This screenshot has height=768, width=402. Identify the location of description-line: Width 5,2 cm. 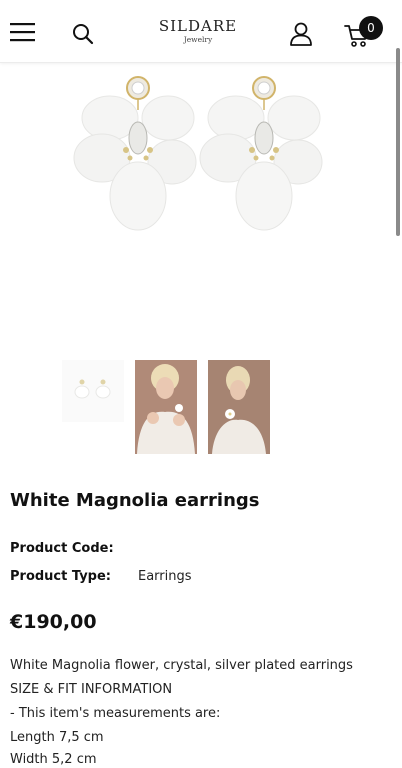
(53, 759).